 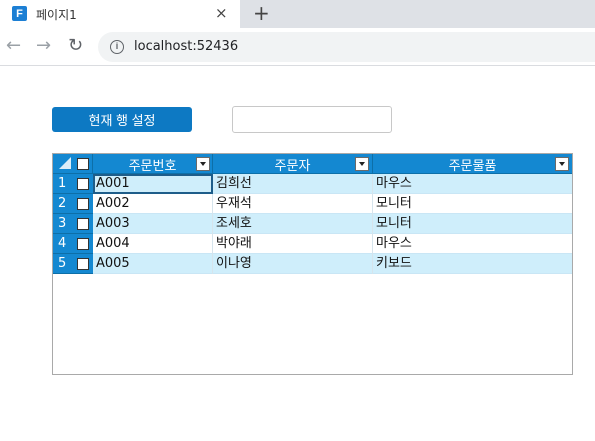 What do you see at coordinates (293, 204) in the screenshot?
I see `cell-customer: 우재석` at bounding box center [293, 204].